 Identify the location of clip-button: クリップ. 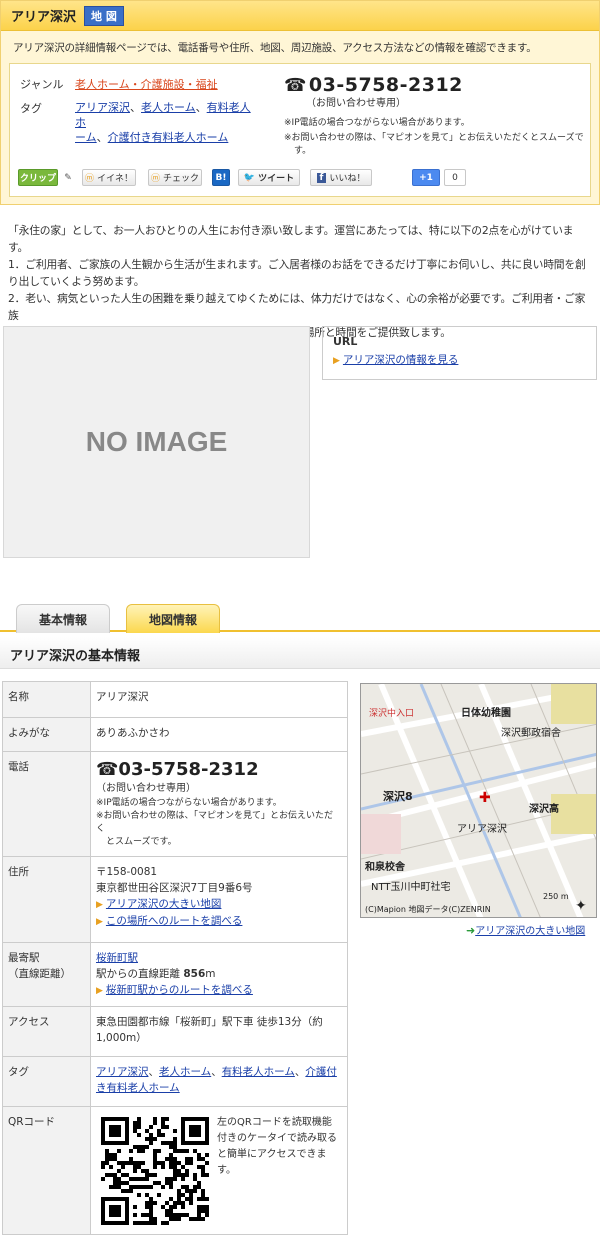
(38, 177).